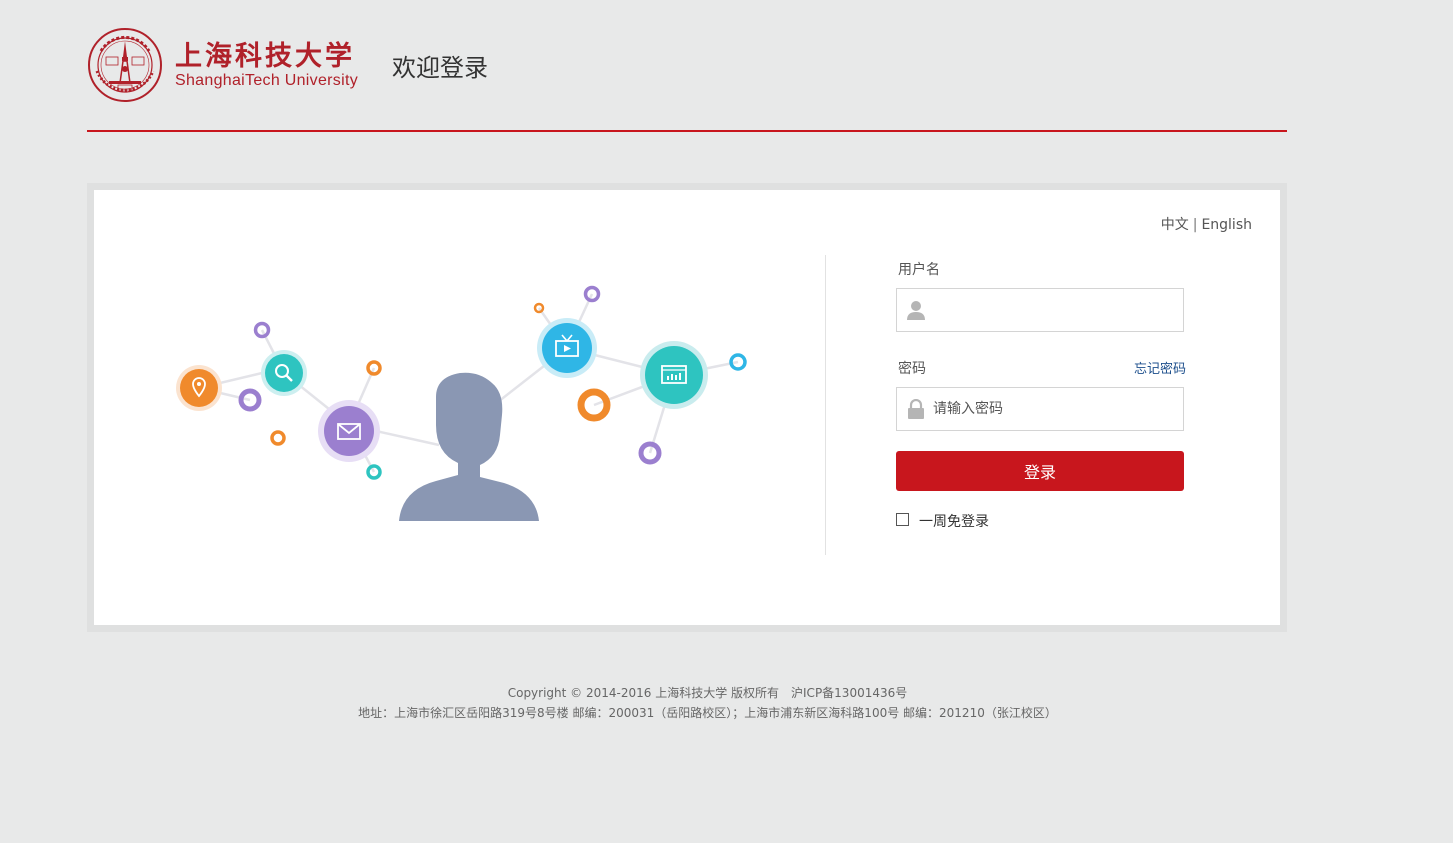  I want to click on lang-chinese-link: 中文, so click(1175, 225).